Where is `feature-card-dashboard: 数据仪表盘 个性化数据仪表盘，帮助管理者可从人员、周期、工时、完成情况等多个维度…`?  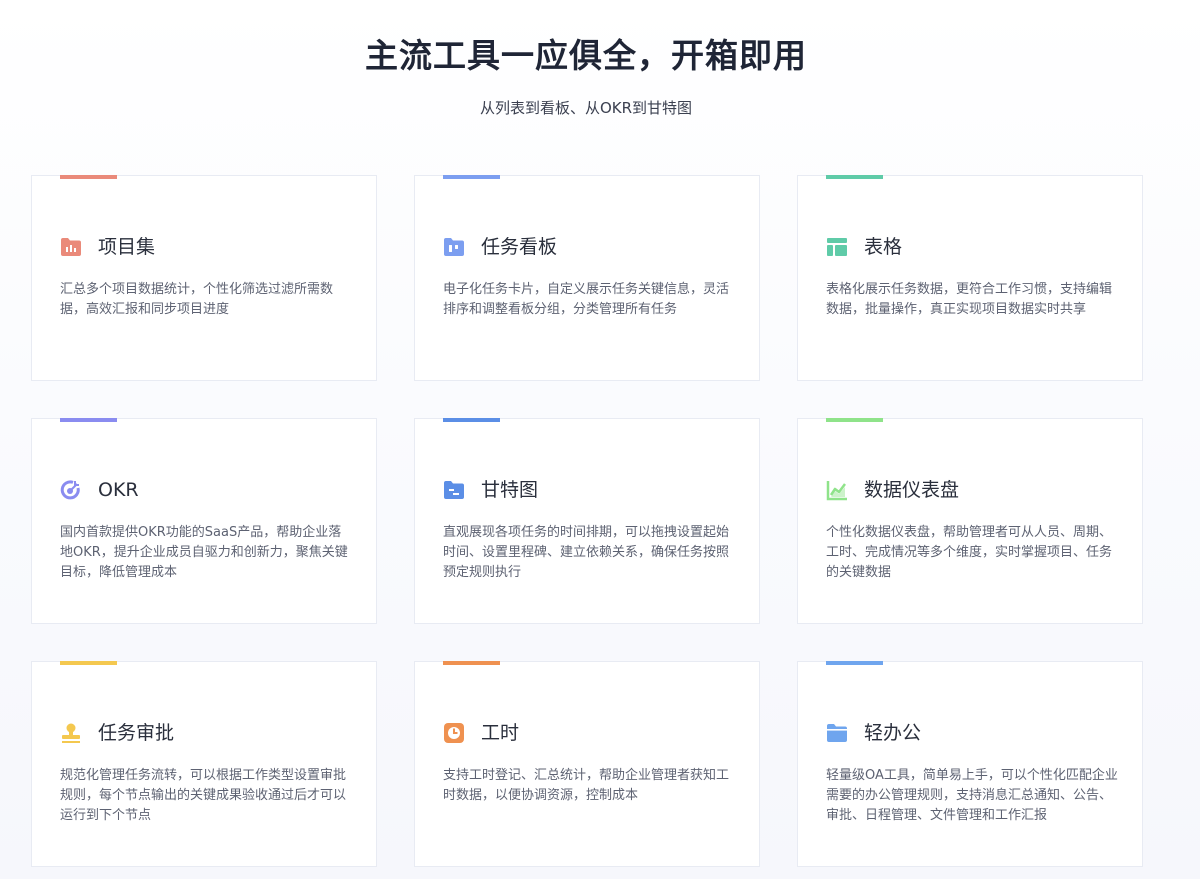
feature-card-dashboard: 数据仪表盘 个性化数据仪表盘，帮助管理者可从人员、周期、工时、完成情况等多个维度… is located at coordinates (970, 521).